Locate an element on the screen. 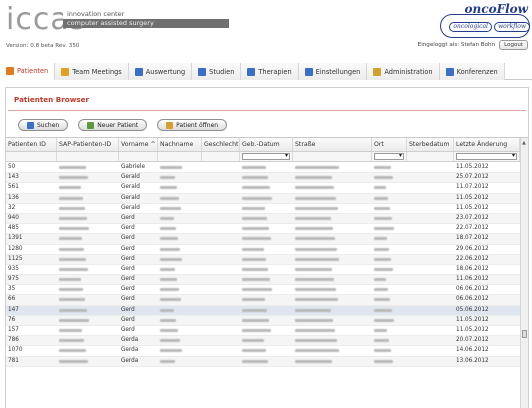 This screenshot has height=408, width=532. column-header: Ort is located at coordinates (389, 144).